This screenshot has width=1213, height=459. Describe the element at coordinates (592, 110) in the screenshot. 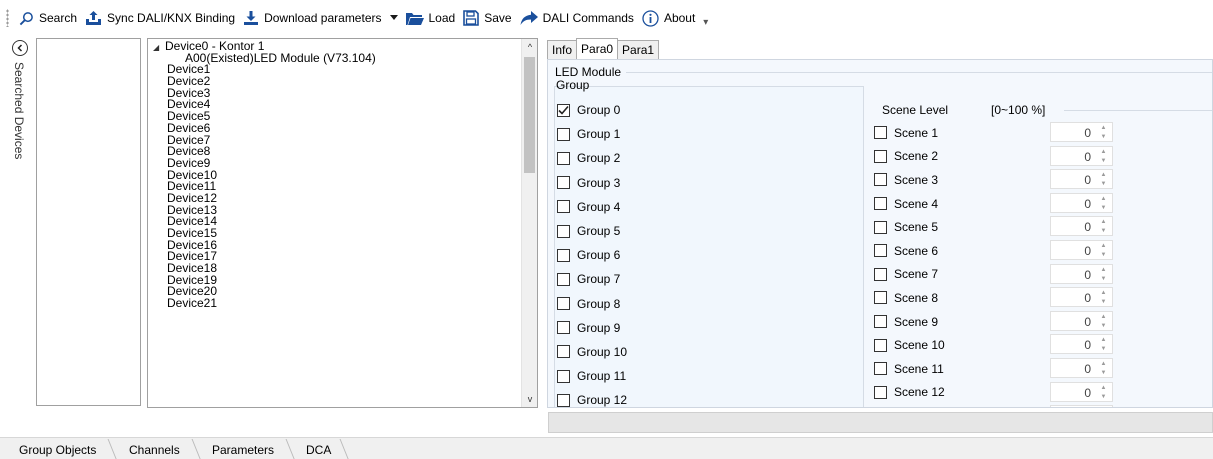

I see `group-checkbox-row: Group 0` at that location.